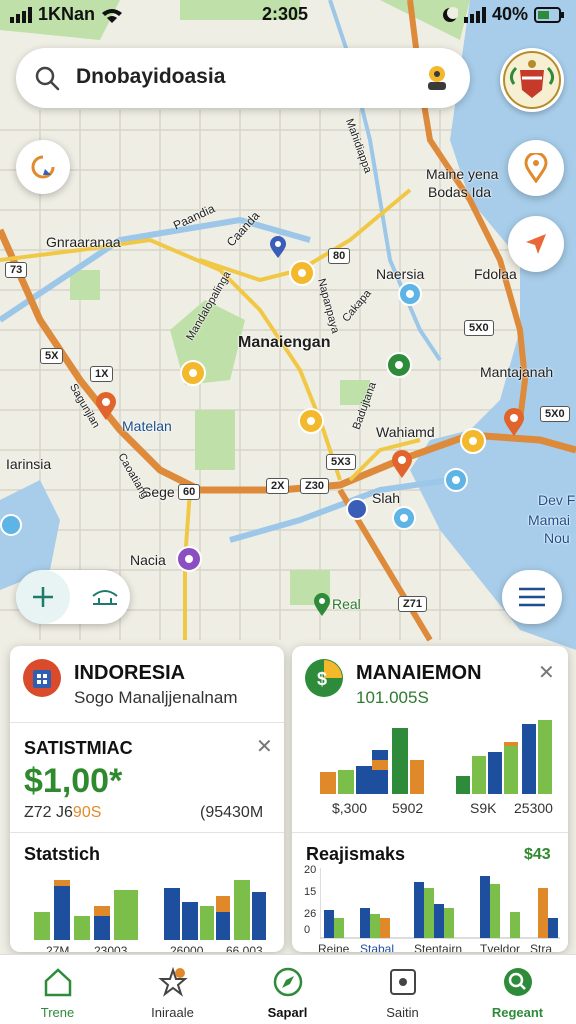  I want to click on status-bar: 1KNan 2:305 40%, so click(288, 16).